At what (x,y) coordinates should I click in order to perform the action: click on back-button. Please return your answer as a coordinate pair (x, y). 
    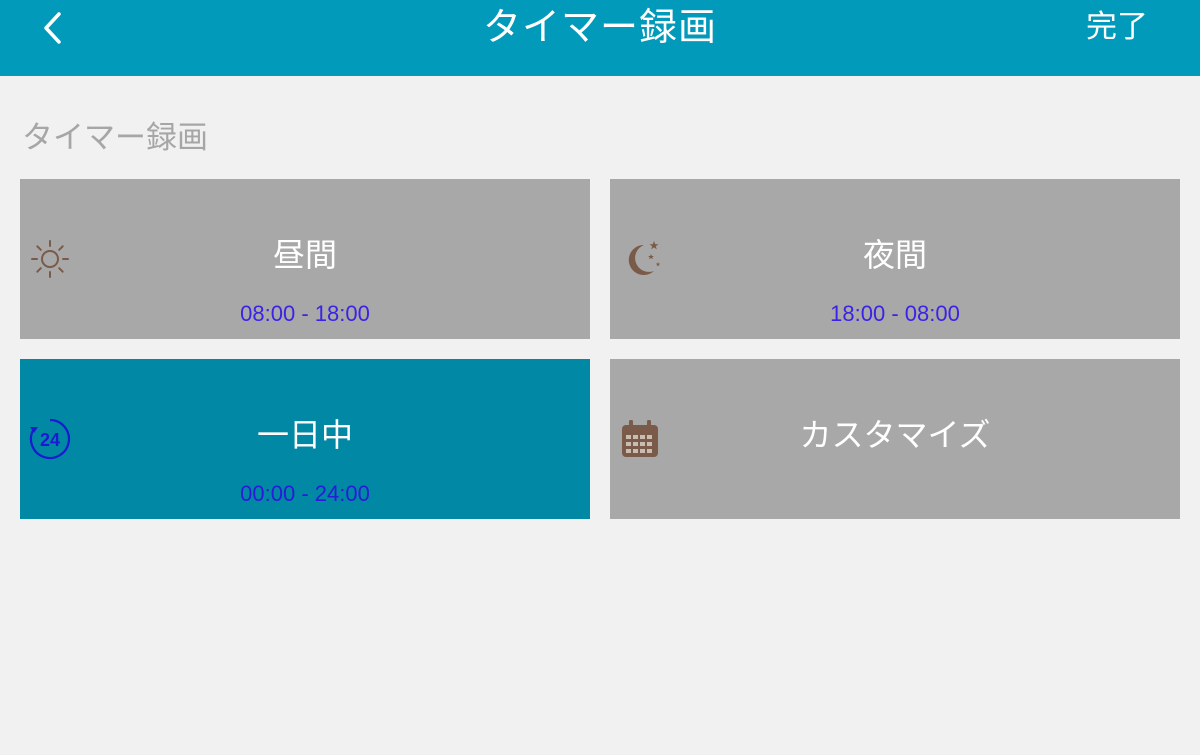
    Looking at the image, I should click on (52, 28).